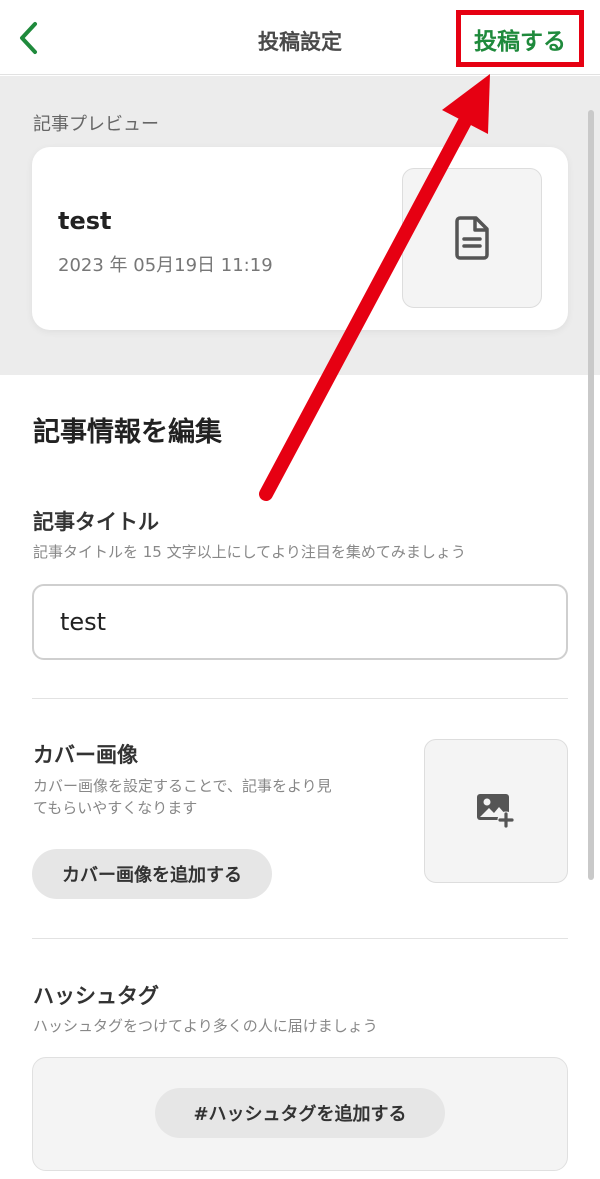 This screenshot has height=1179, width=600. Describe the element at coordinates (300, 622) in the screenshot. I see `article-title-input` at that location.